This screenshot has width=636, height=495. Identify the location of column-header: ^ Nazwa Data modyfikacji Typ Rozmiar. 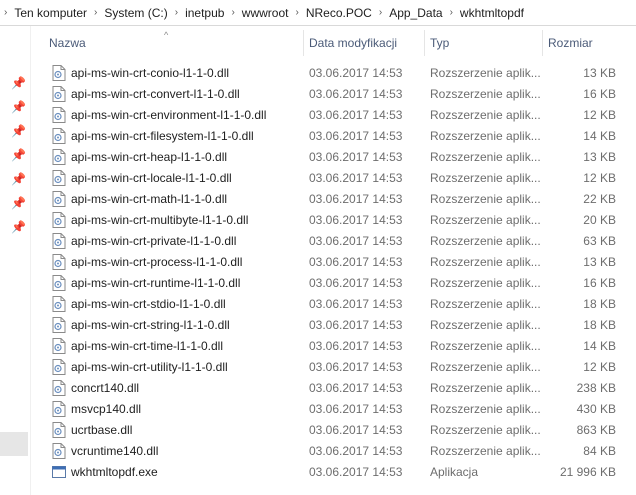
(340, 43).